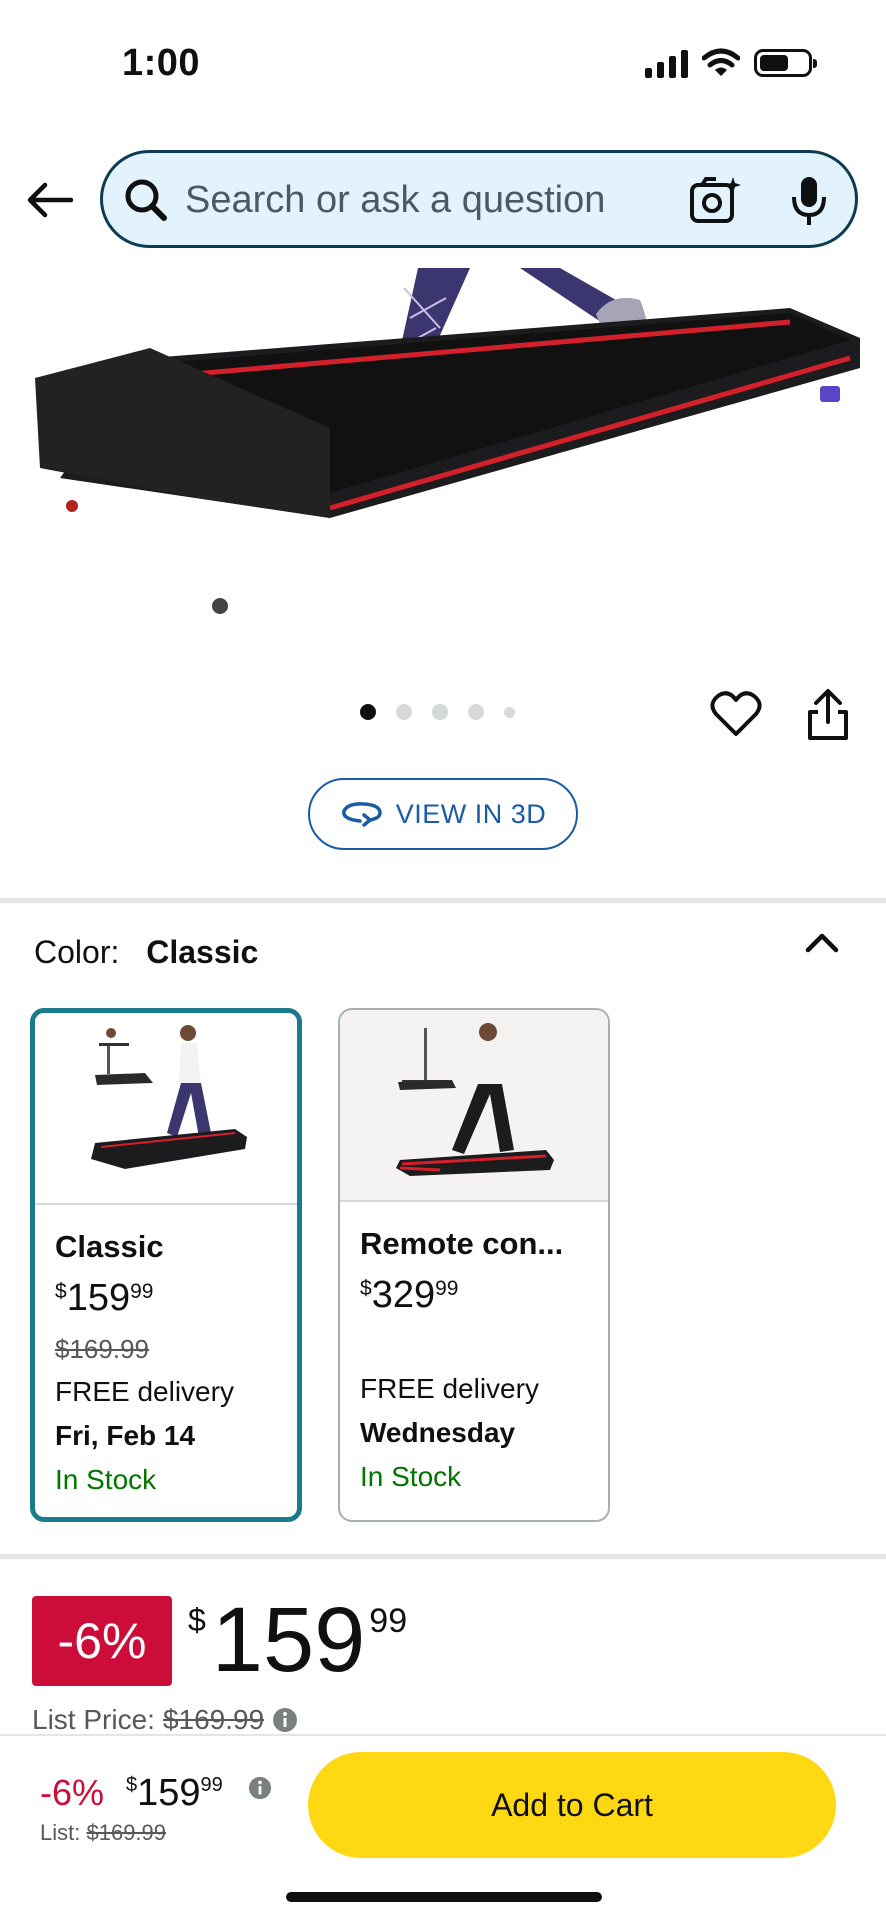 The width and height of the screenshot is (886, 1920). What do you see at coordinates (77, 952) in the screenshot?
I see `color-label: Color:` at bounding box center [77, 952].